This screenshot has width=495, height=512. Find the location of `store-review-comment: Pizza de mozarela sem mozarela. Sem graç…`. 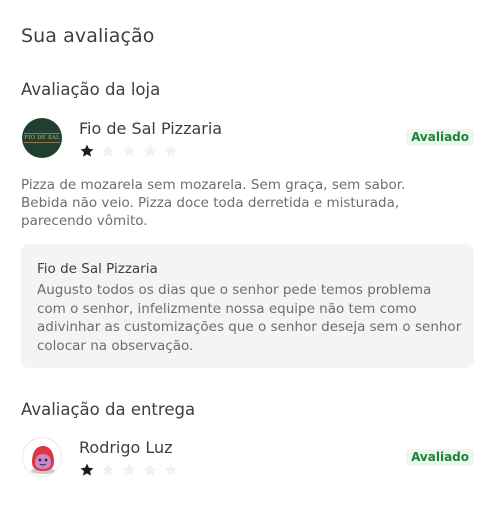

store-review-comment: Pizza de mozarela sem mozarela. Sem graç… is located at coordinates (213, 203).